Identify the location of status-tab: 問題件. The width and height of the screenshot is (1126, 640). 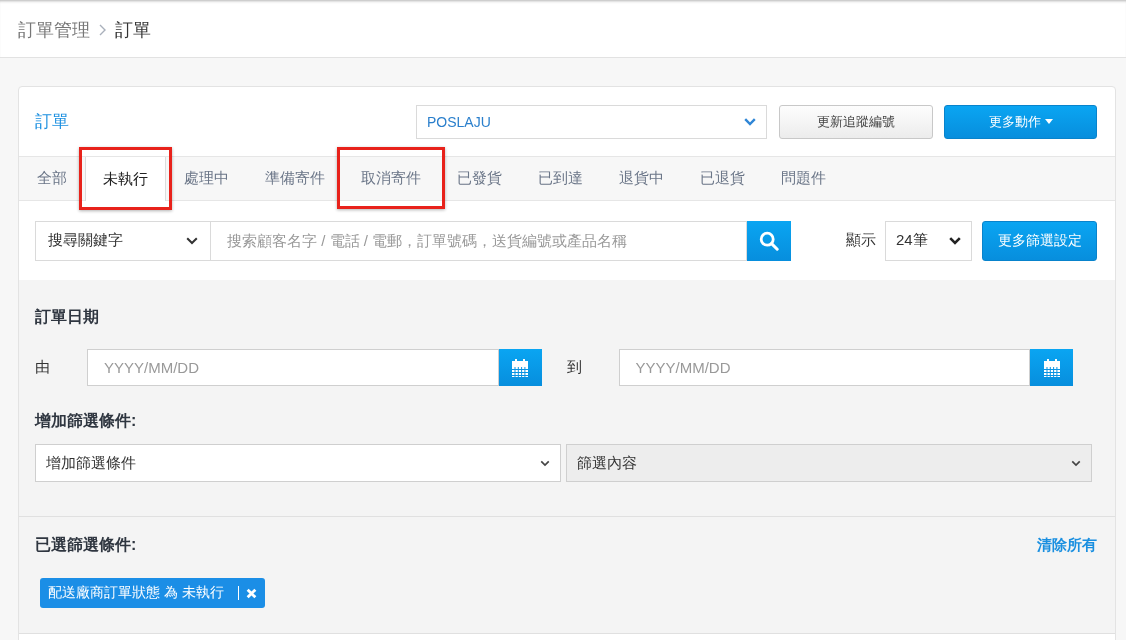
(803, 178).